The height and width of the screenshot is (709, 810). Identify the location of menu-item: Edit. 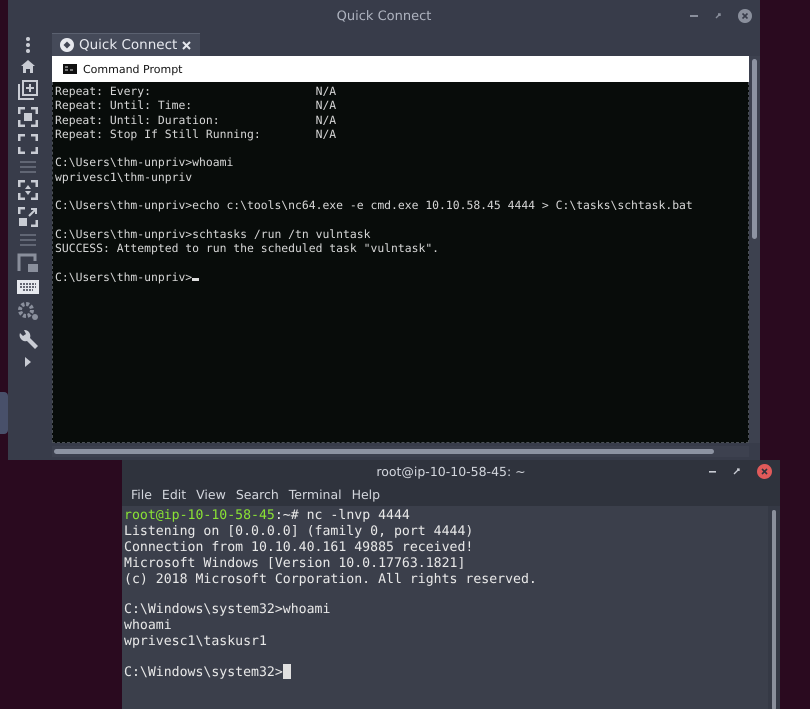
(174, 494).